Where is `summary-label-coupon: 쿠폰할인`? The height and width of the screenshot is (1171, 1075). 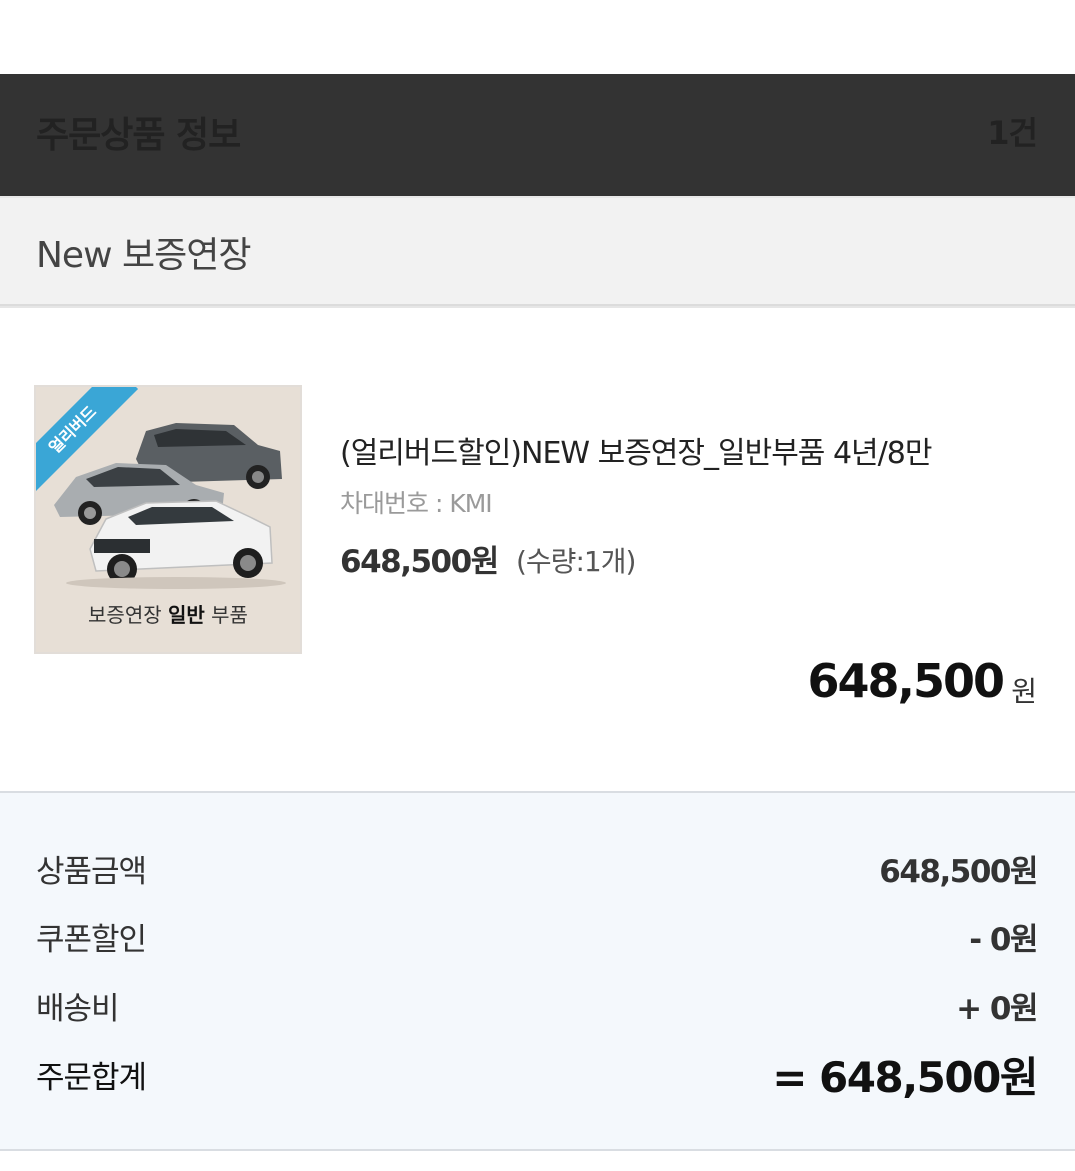
summary-label-coupon: 쿠폰할인 is located at coordinates (91, 940).